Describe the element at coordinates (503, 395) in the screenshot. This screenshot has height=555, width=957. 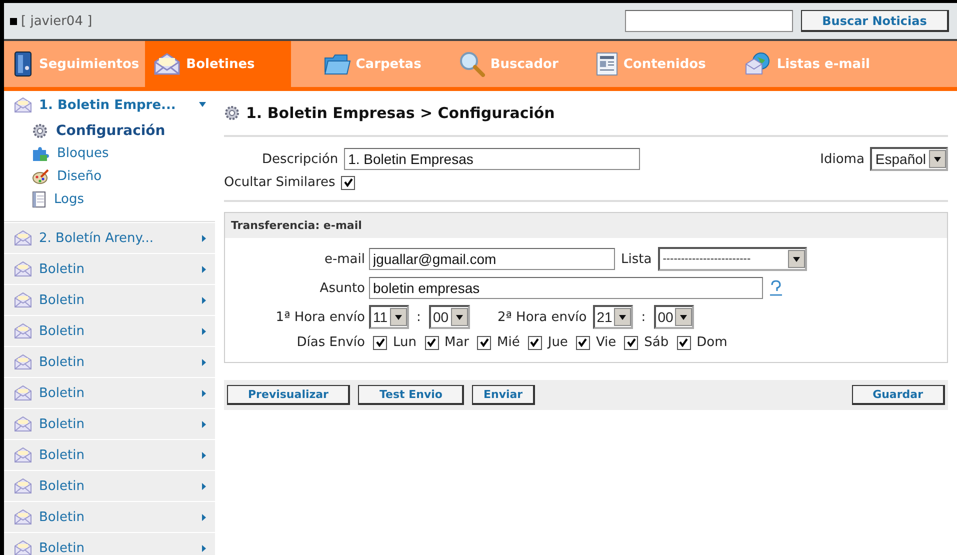
I see `action-button: Enviar` at that location.